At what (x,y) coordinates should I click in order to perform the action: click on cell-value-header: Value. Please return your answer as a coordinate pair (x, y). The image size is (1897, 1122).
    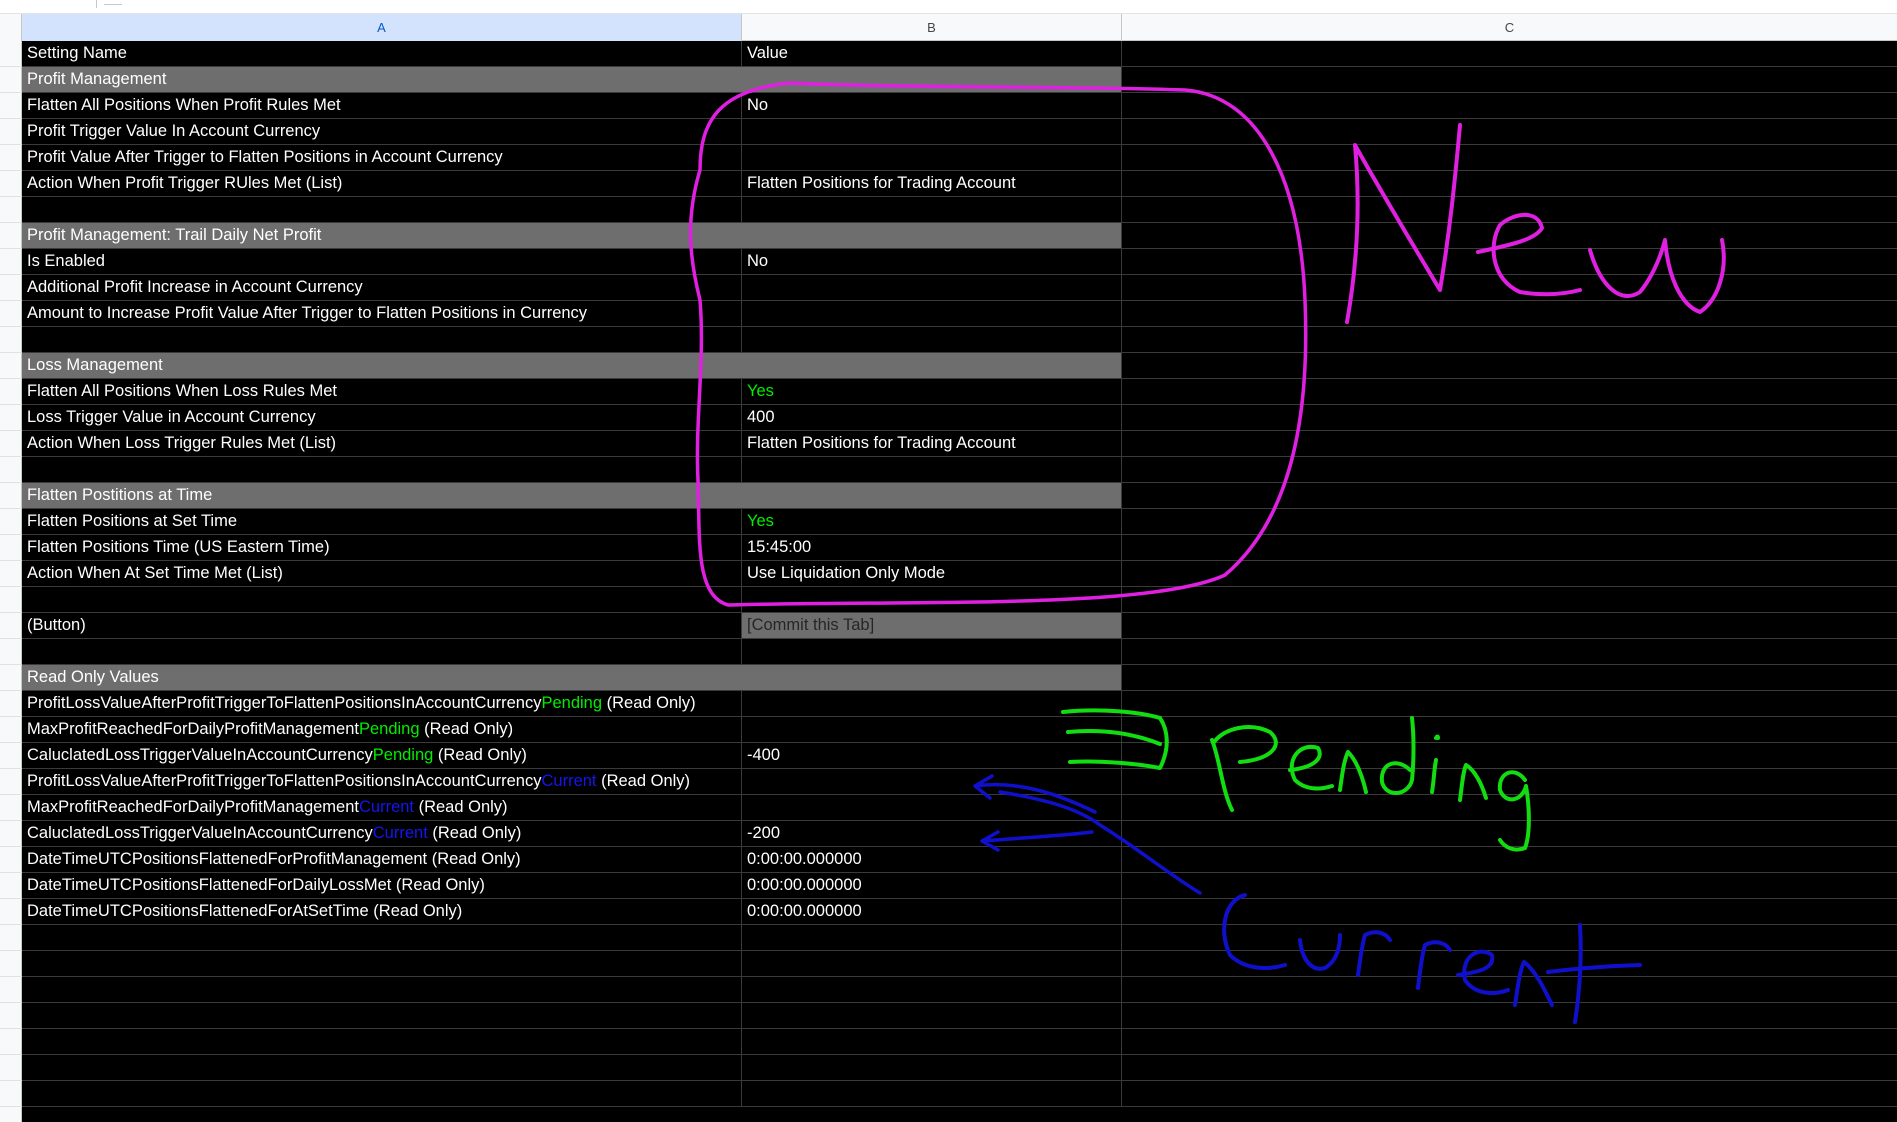
    Looking at the image, I should click on (932, 53).